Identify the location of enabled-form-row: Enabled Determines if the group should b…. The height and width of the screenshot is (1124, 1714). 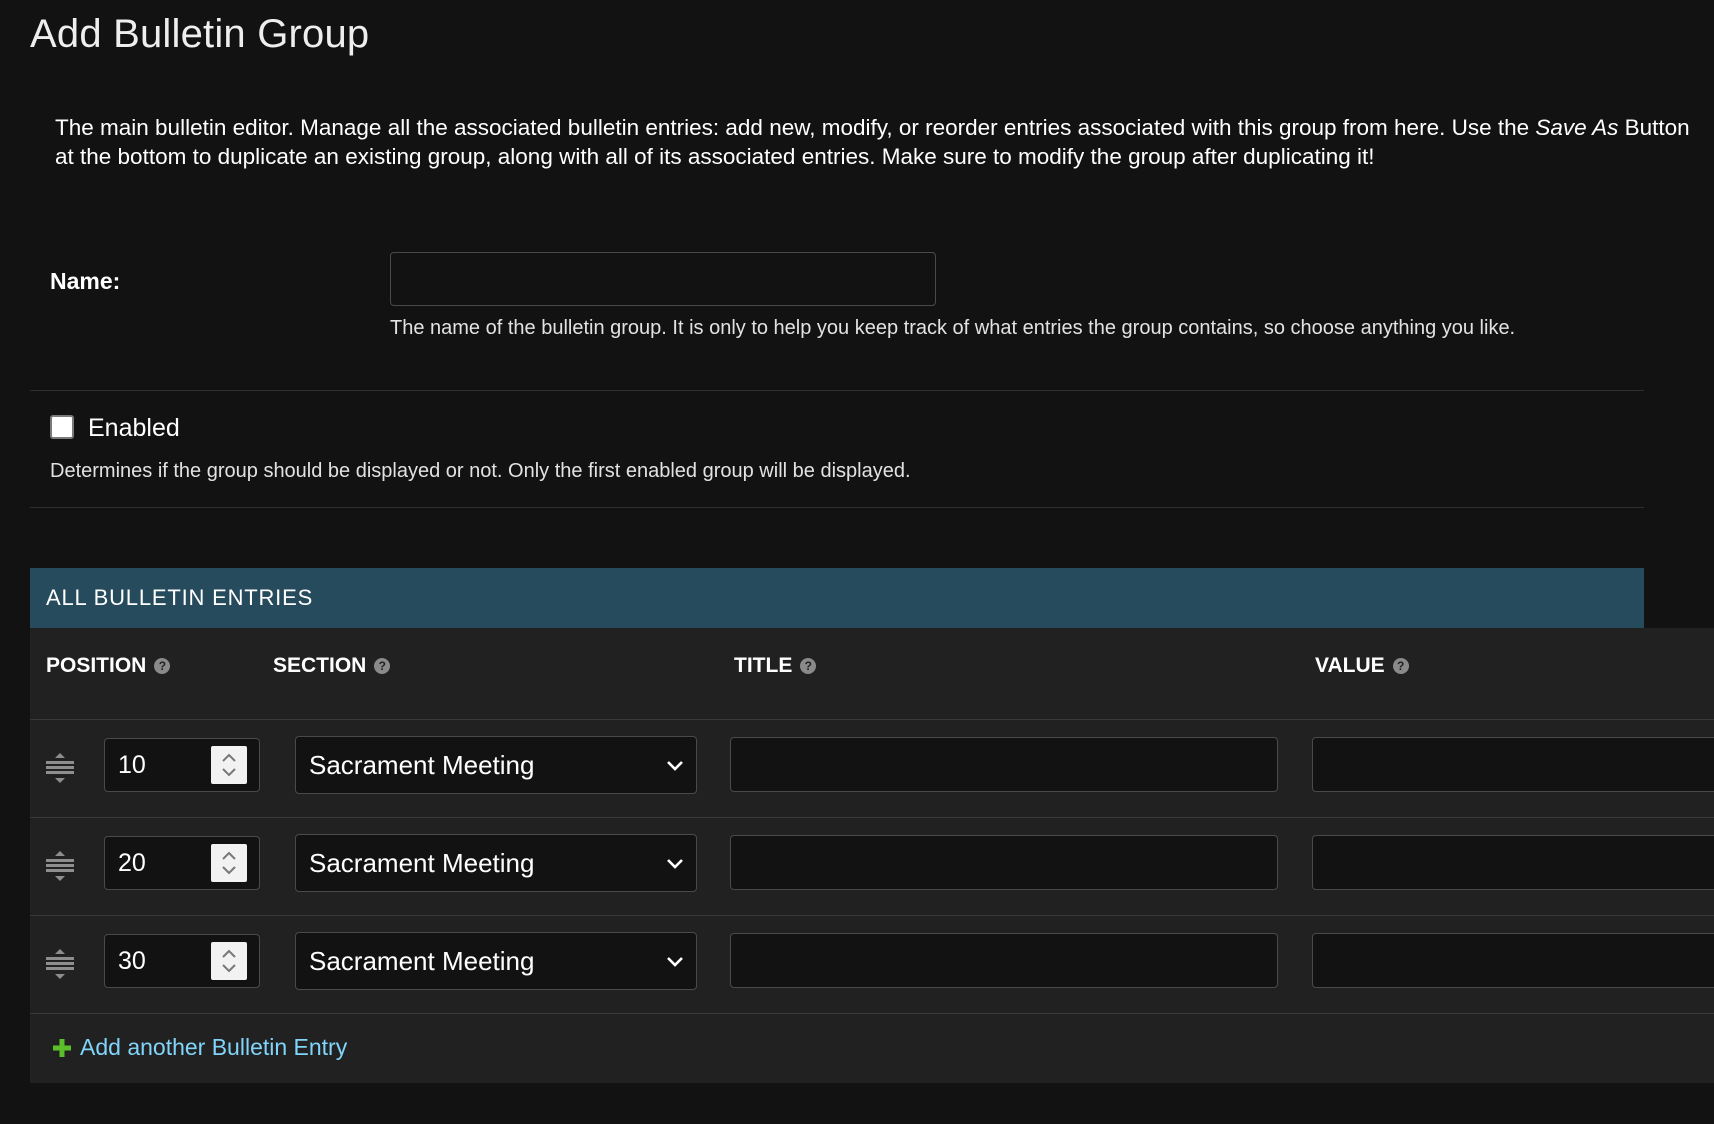
(837, 449).